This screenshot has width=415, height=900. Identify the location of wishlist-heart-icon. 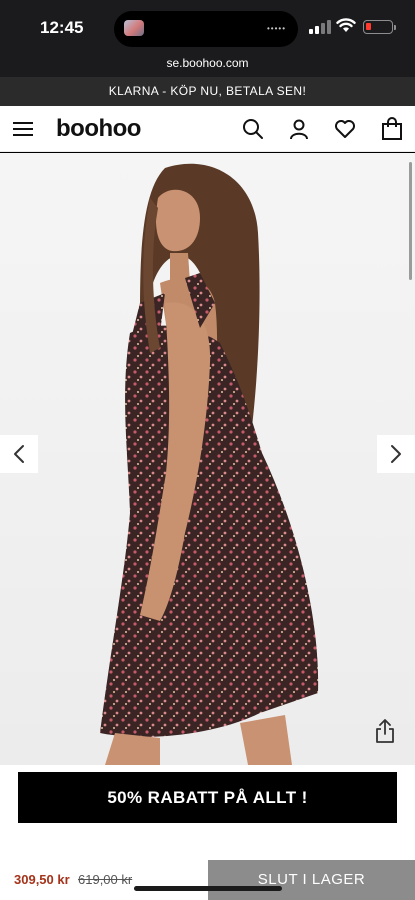
(345, 129).